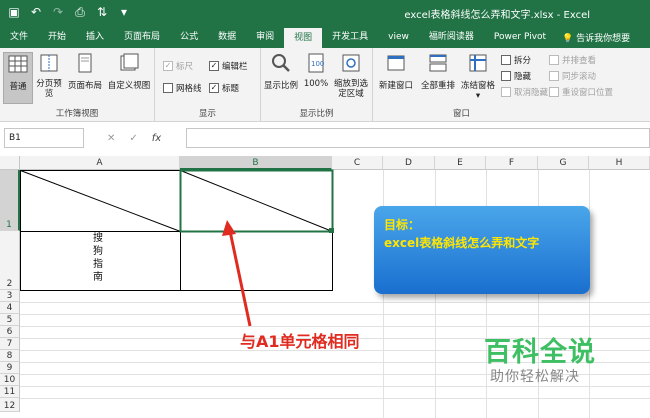 This screenshot has height=418, width=650. What do you see at coordinates (156, 138) in the screenshot?
I see `insert-function-icon: fx` at bounding box center [156, 138].